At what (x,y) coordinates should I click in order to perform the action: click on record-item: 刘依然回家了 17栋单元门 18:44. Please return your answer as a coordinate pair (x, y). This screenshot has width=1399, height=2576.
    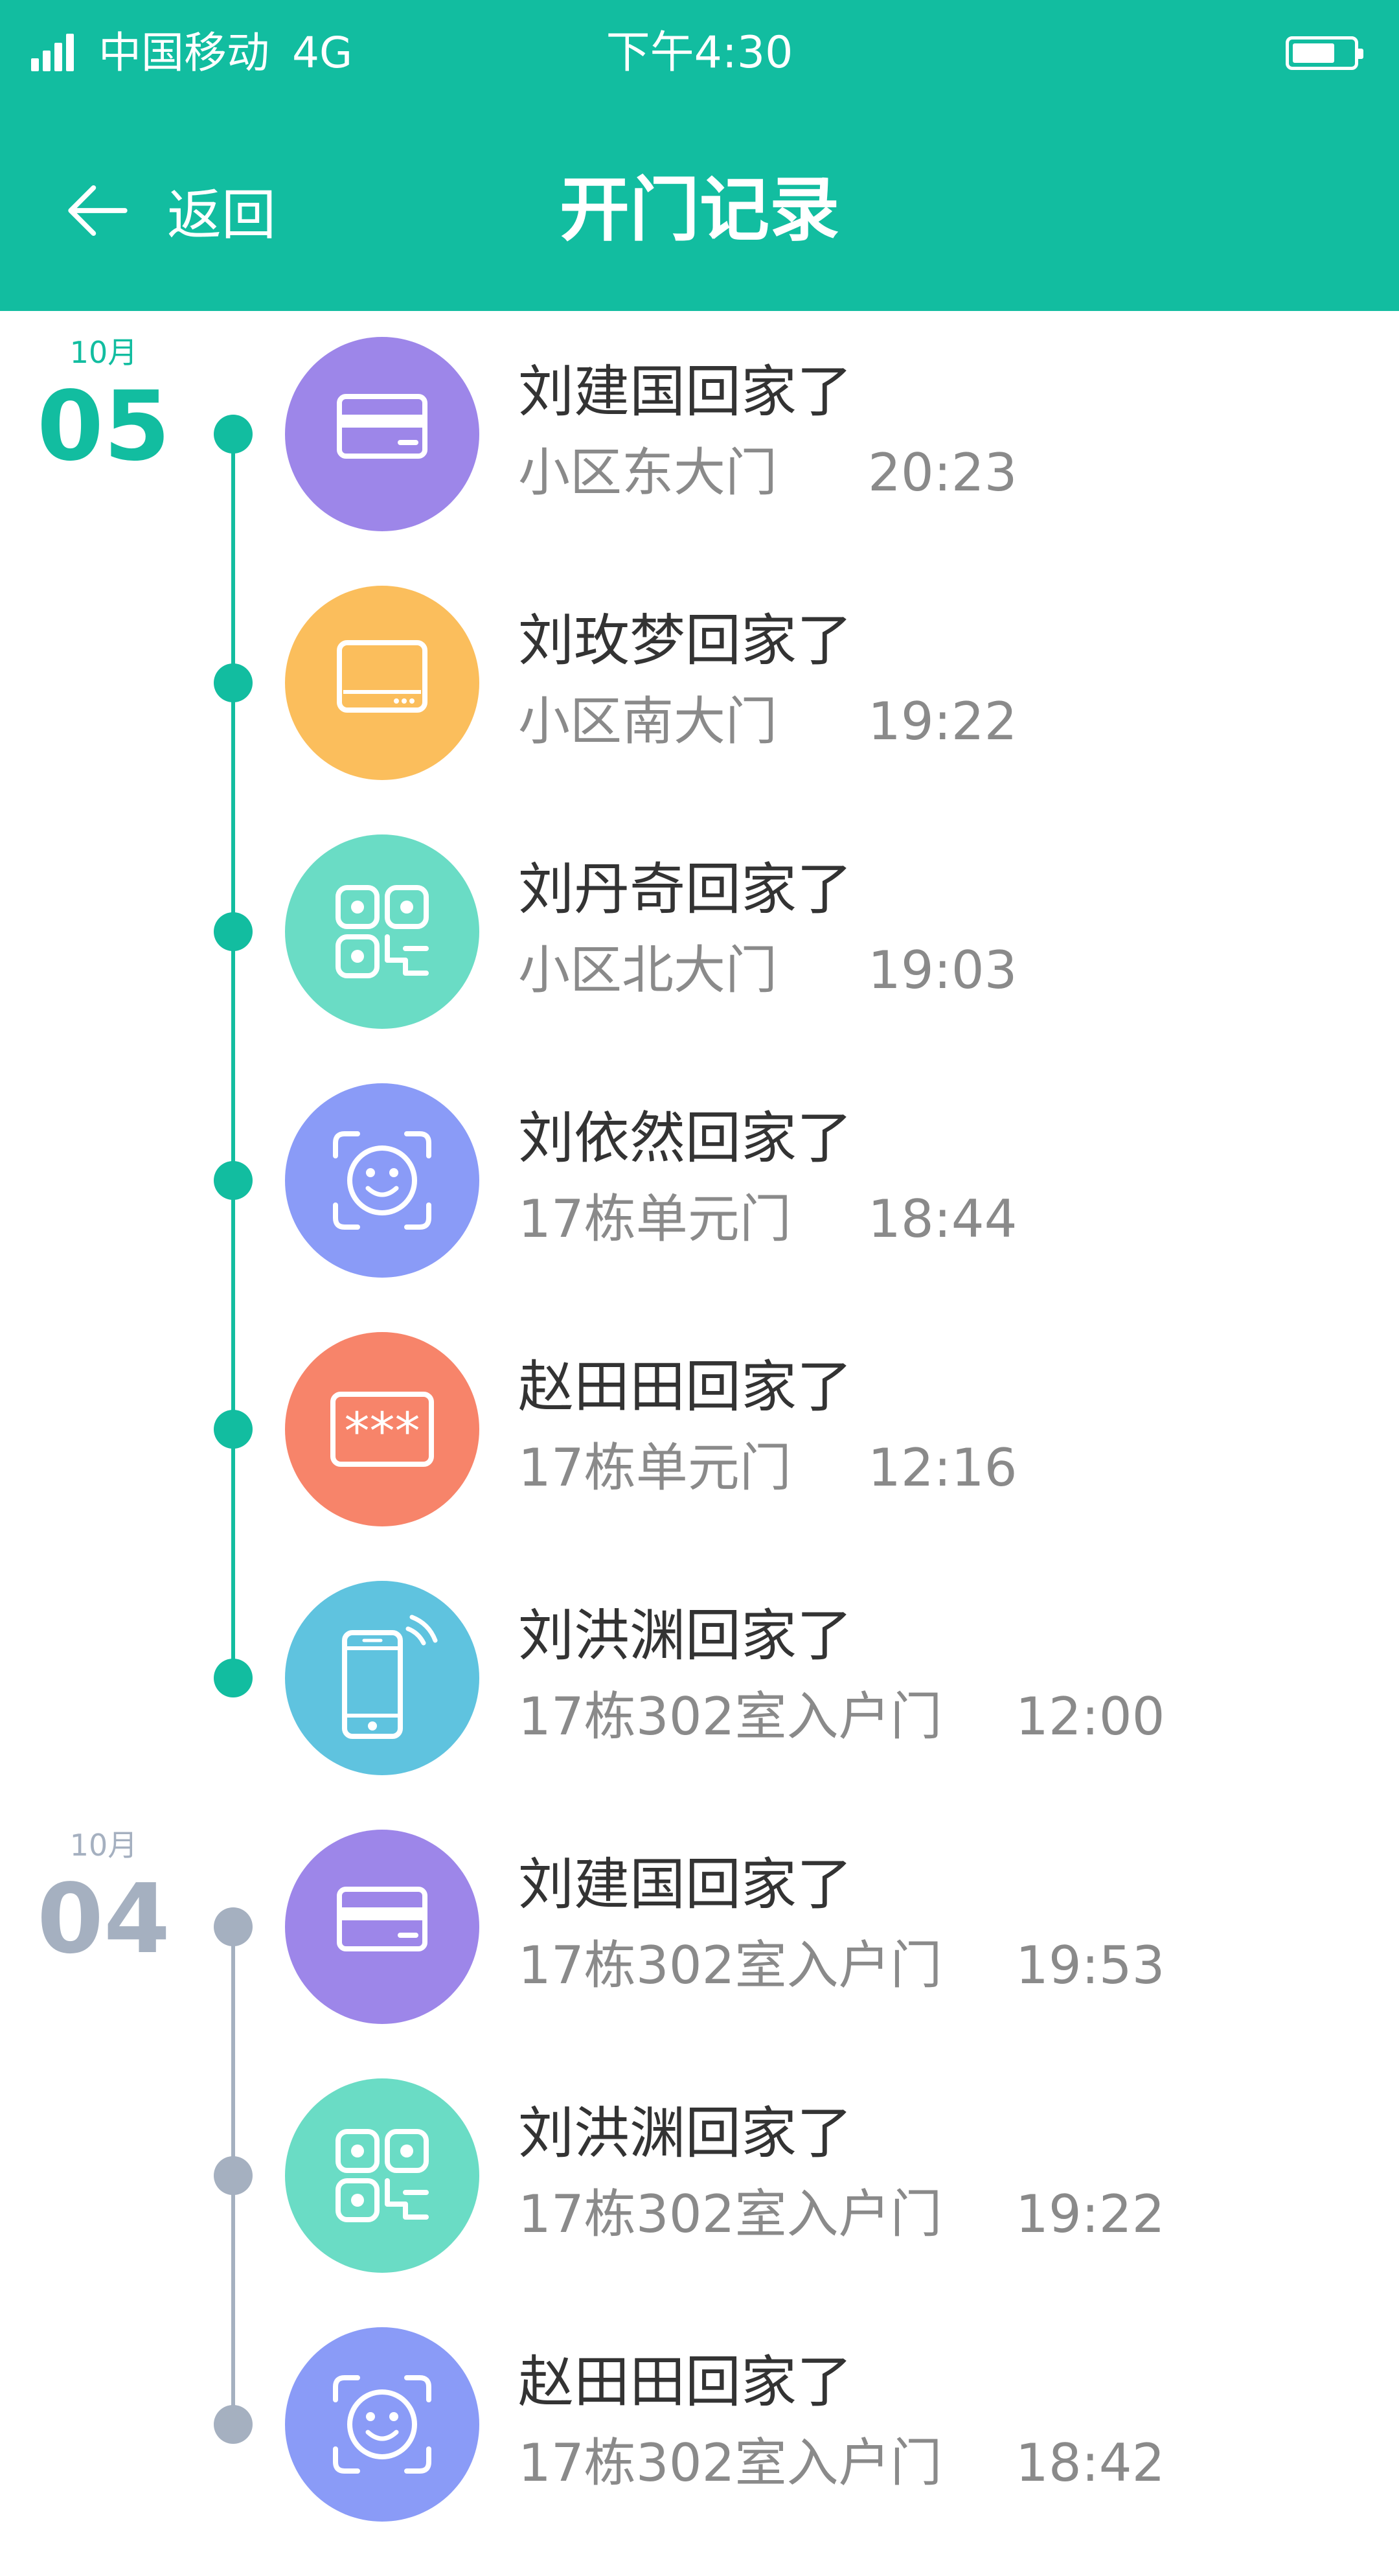
    Looking at the image, I should click on (699, 1180).